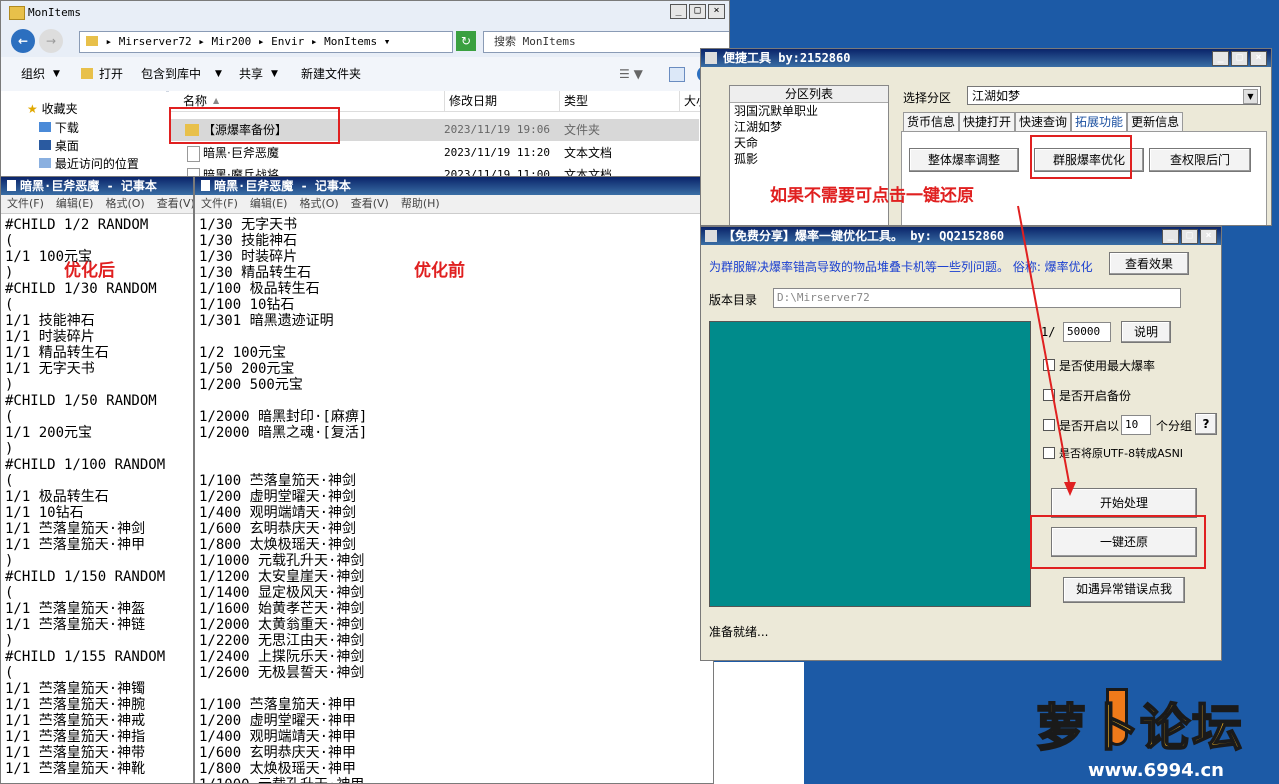 Image resolution: width=1279 pixels, height=784 pixels. Describe the element at coordinates (1043, 122) in the screenshot. I see `tab-quick-query: 快速查询` at that location.